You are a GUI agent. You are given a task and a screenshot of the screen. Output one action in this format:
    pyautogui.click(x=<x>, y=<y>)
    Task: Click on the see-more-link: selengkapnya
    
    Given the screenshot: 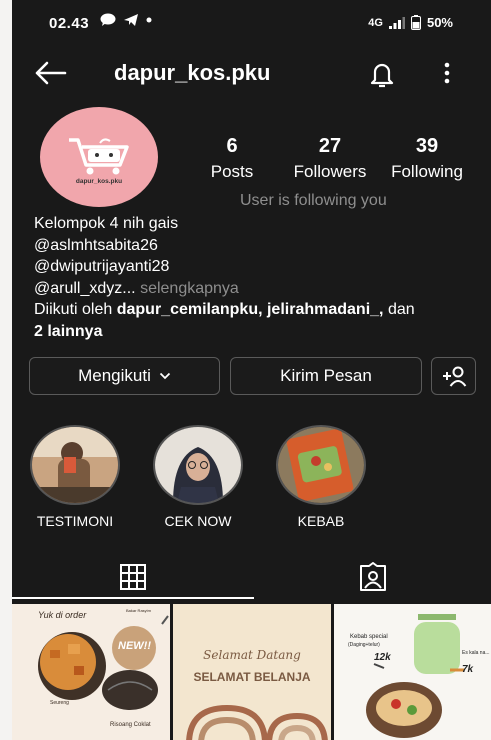 What is the action you would take?
    pyautogui.click(x=189, y=288)
    